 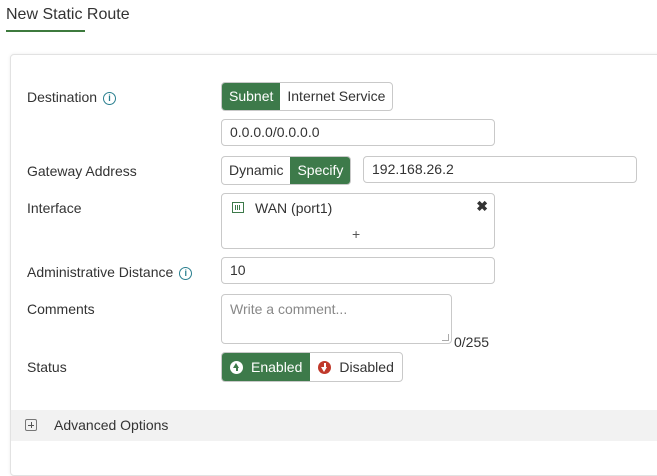 I want to click on destination-label: Destination i, so click(x=72, y=97).